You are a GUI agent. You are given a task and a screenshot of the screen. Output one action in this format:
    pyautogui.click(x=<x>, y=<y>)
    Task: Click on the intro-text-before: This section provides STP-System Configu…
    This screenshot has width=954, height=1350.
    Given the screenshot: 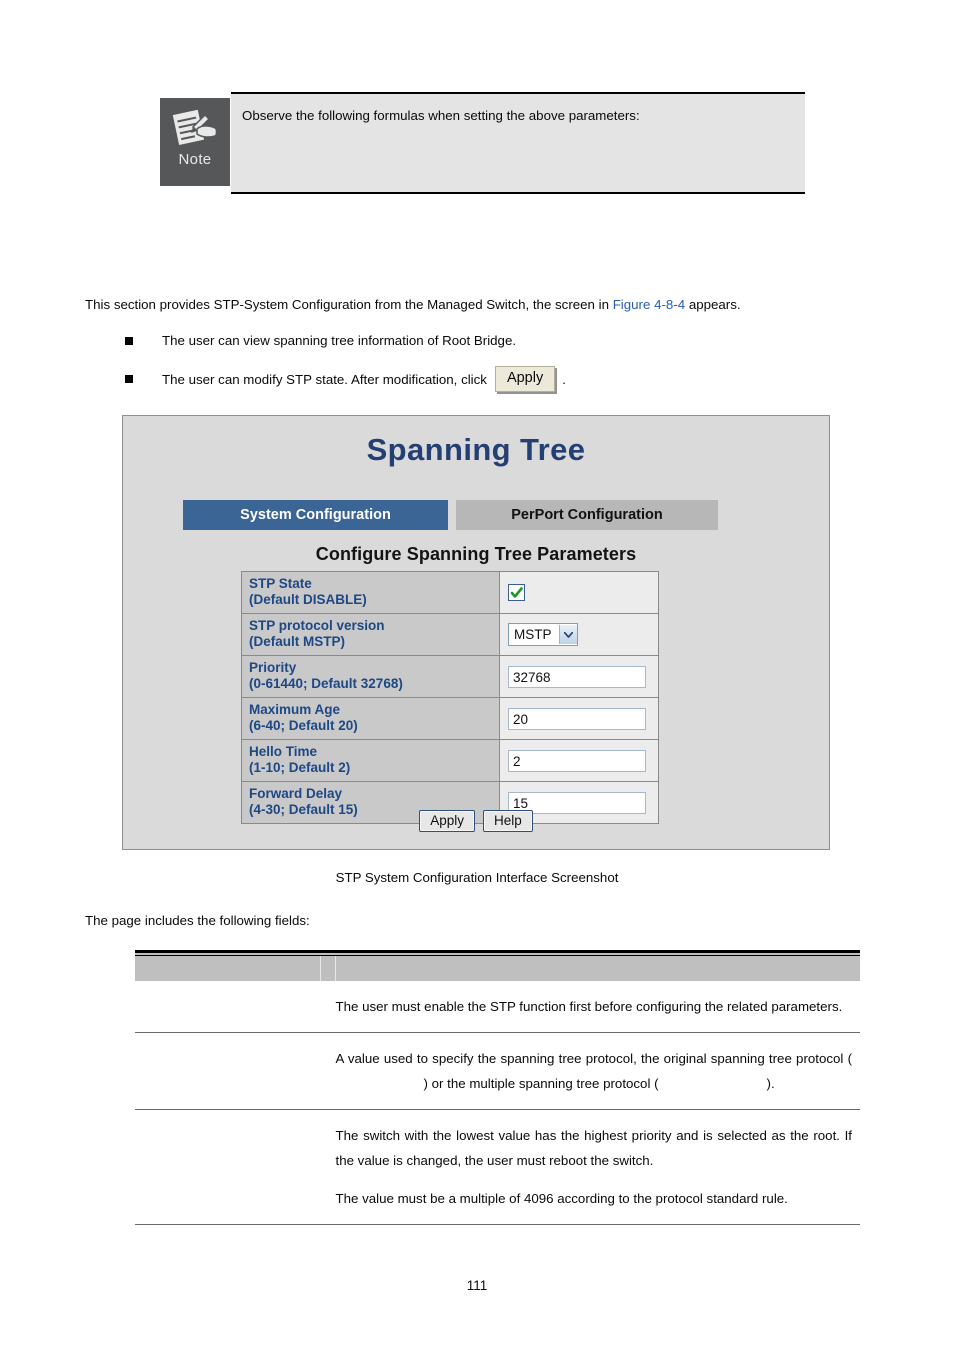 What is the action you would take?
    pyautogui.click(x=349, y=304)
    